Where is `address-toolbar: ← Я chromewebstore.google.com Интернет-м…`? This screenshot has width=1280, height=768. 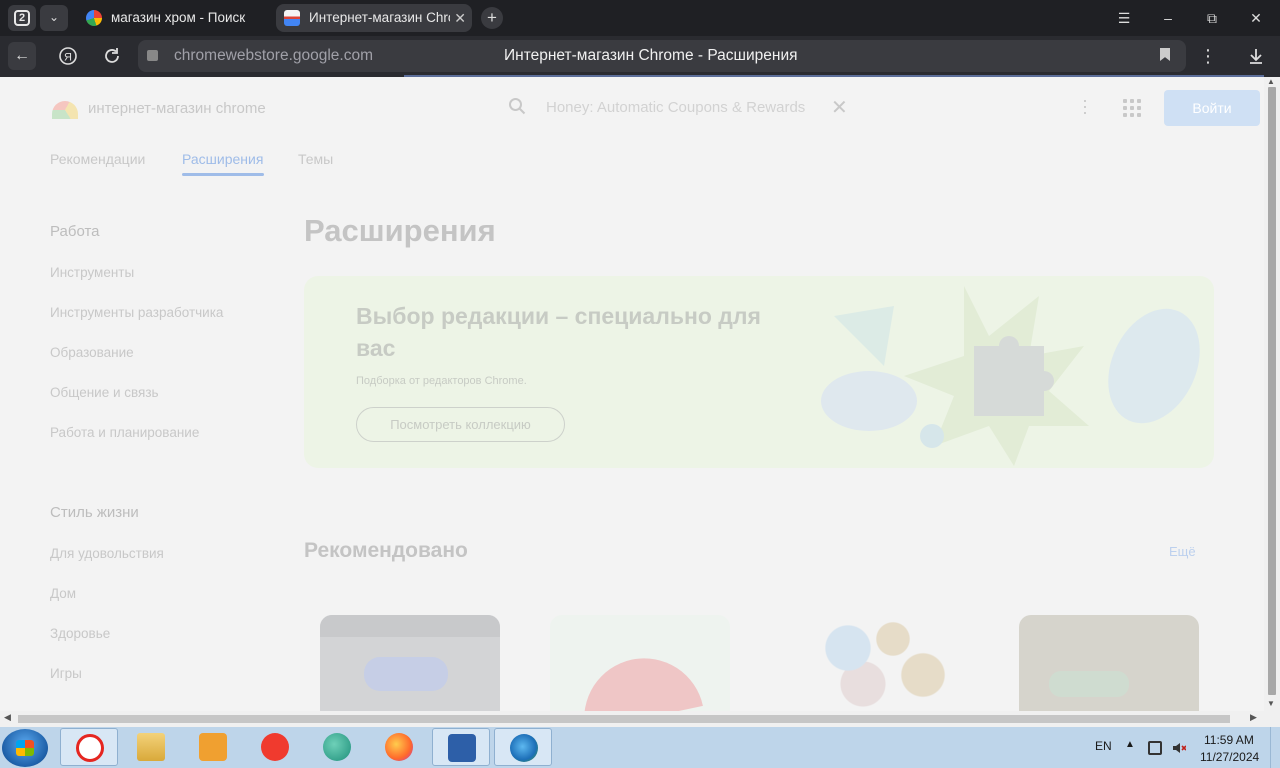 address-toolbar: ← Я chromewebstore.google.com Интернет-м… is located at coordinates (640, 56).